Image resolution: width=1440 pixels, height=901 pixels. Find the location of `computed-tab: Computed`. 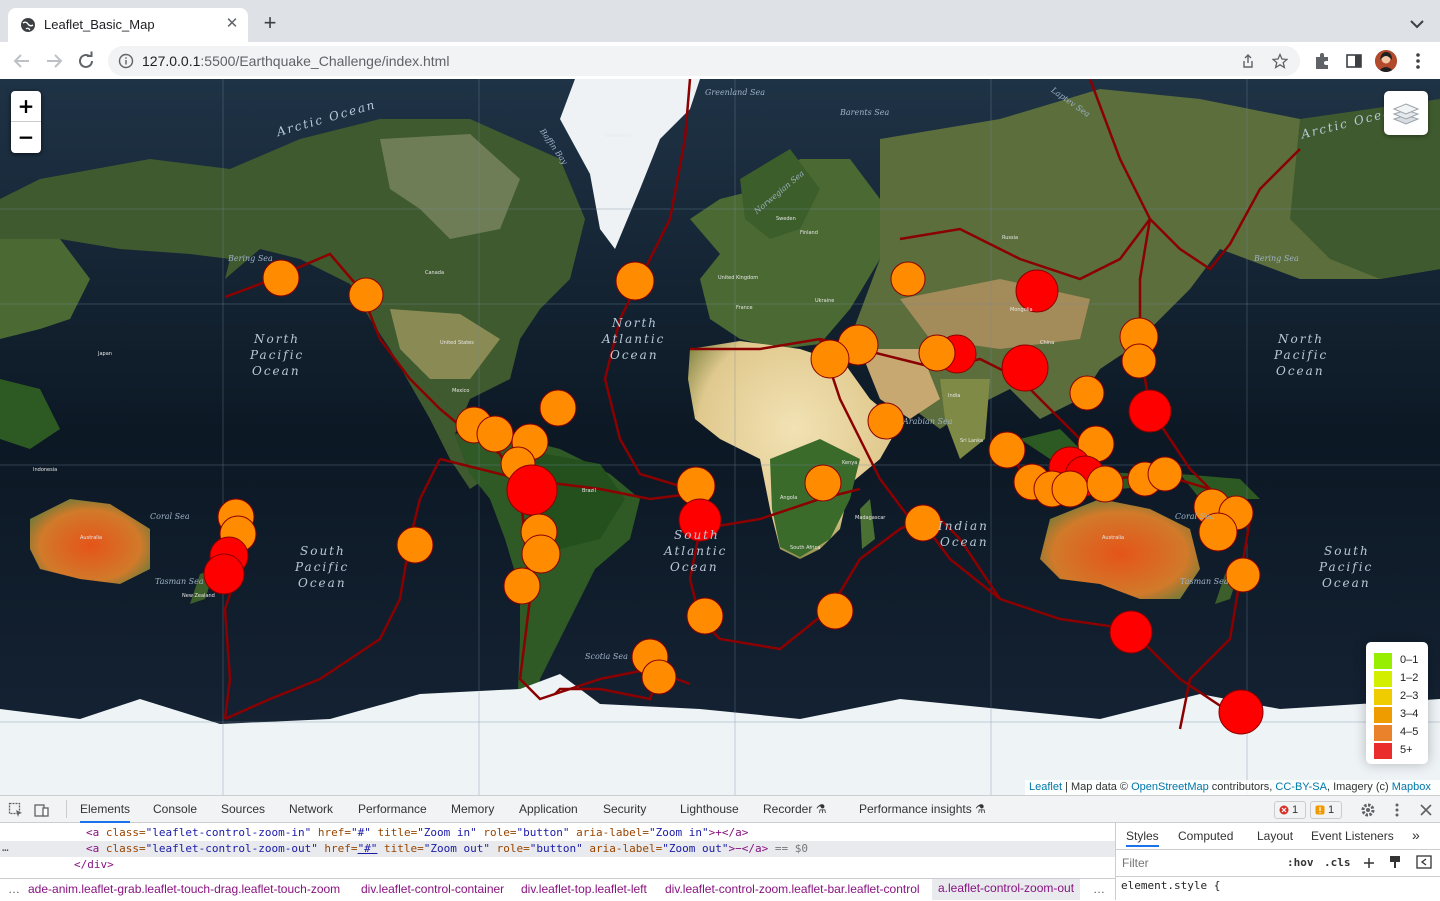

computed-tab: Computed is located at coordinates (1205, 836).